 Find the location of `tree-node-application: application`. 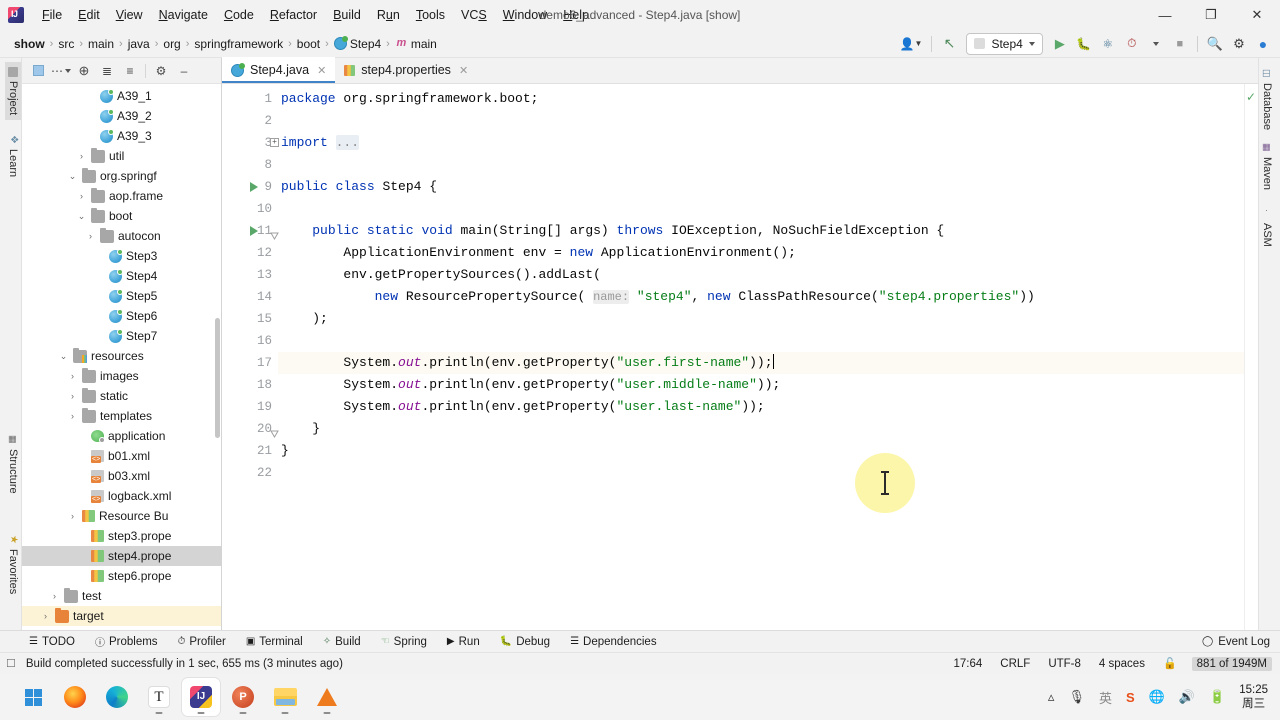

tree-node-application: application is located at coordinates (121, 436).